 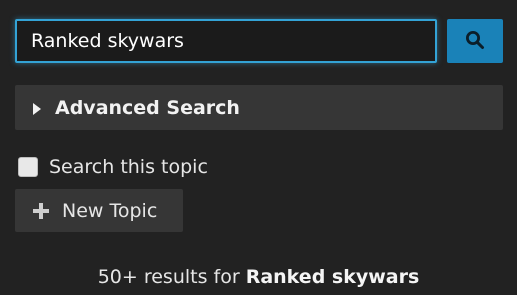 I want to click on results-summary: 50+ results for Ranked skywars, so click(x=258, y=277).